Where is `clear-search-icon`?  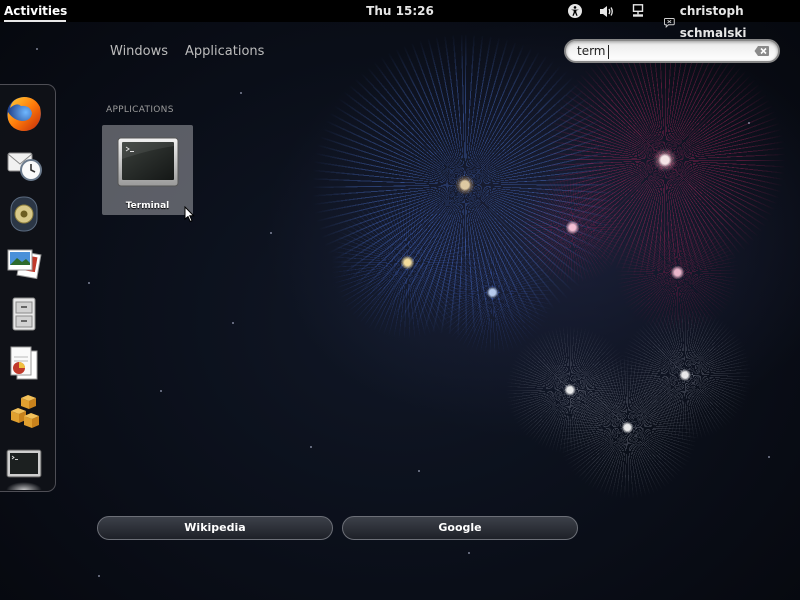 clear-search-icon is located at coordinates (762, 51).